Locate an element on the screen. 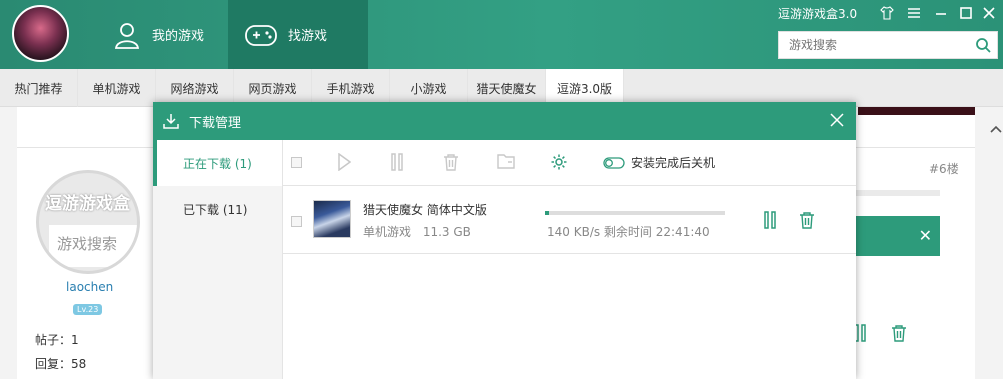  minimize-icon is located at coordinates (941, 14).